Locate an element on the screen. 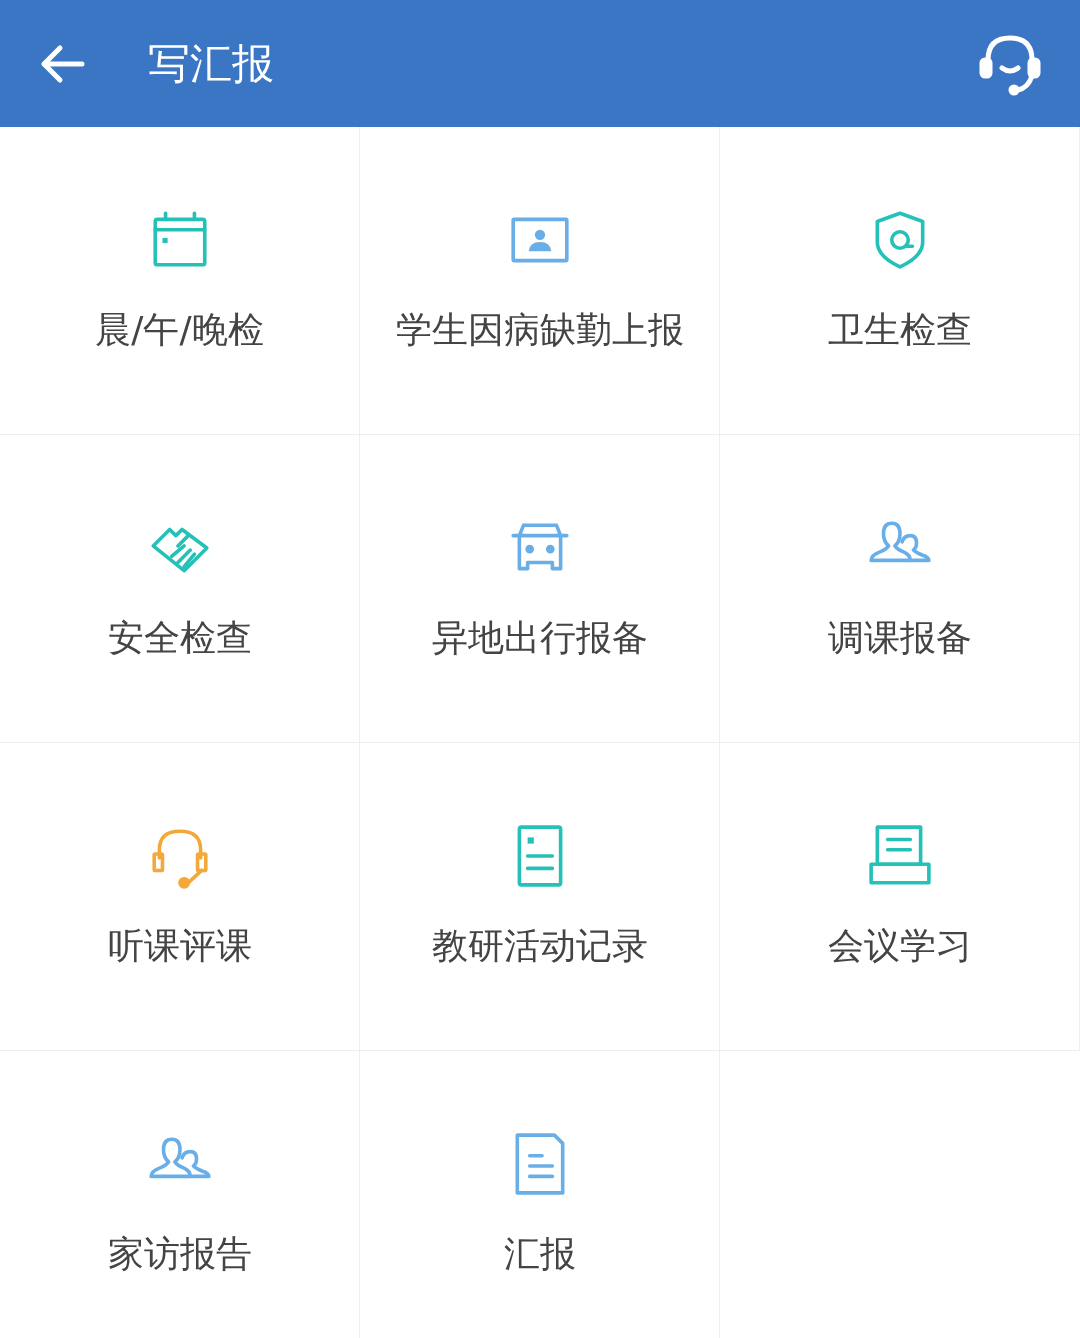 The height and width of the screenshot is (1338, 1080). tile-label: 教研活动记录 is located at coordinates (539, 946).